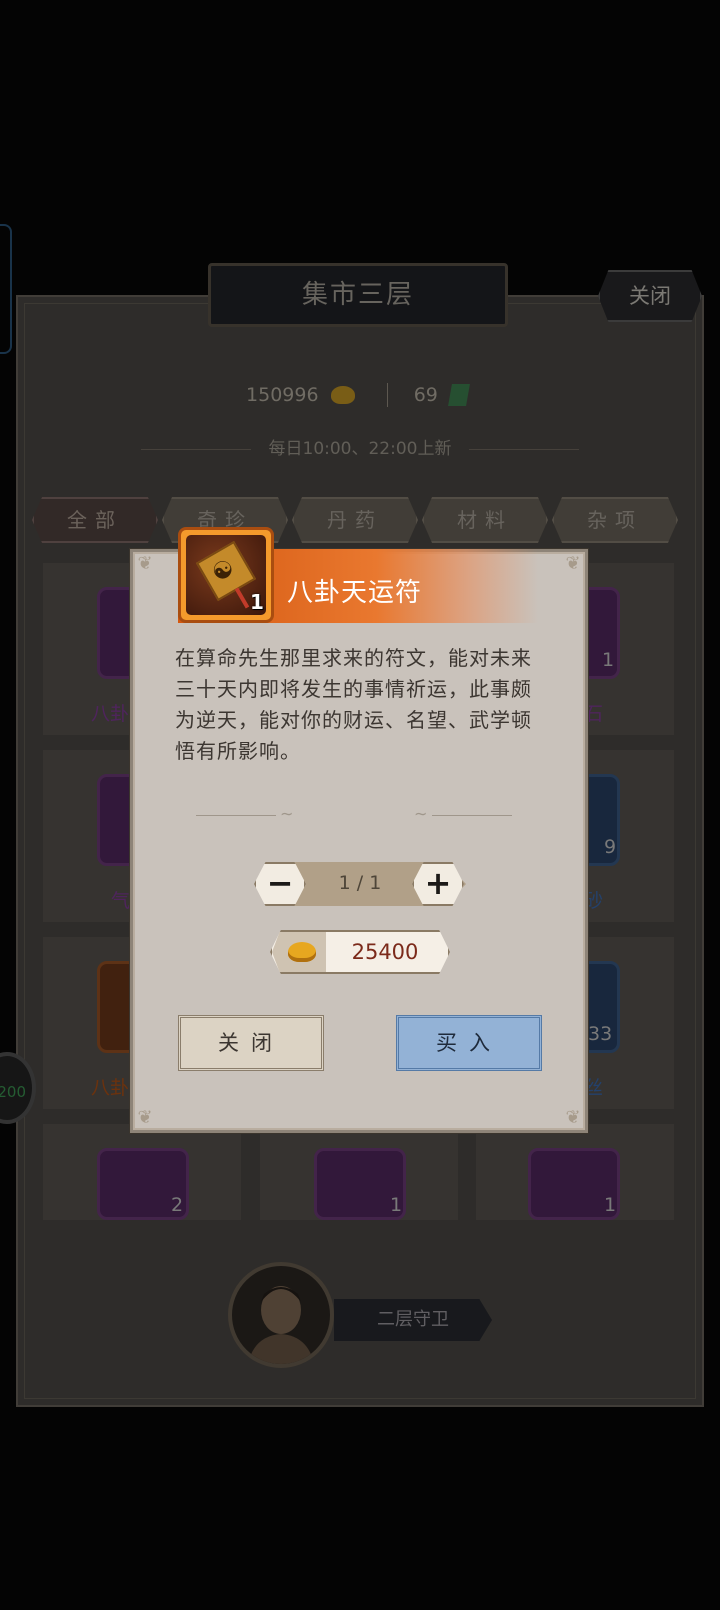 The width and height of the screenshot is (720, 1610). What do you see at coordinates (355, 593) in the screenshot?
I see `item-title: 八卦天运符` at bounding box center [355, 593].